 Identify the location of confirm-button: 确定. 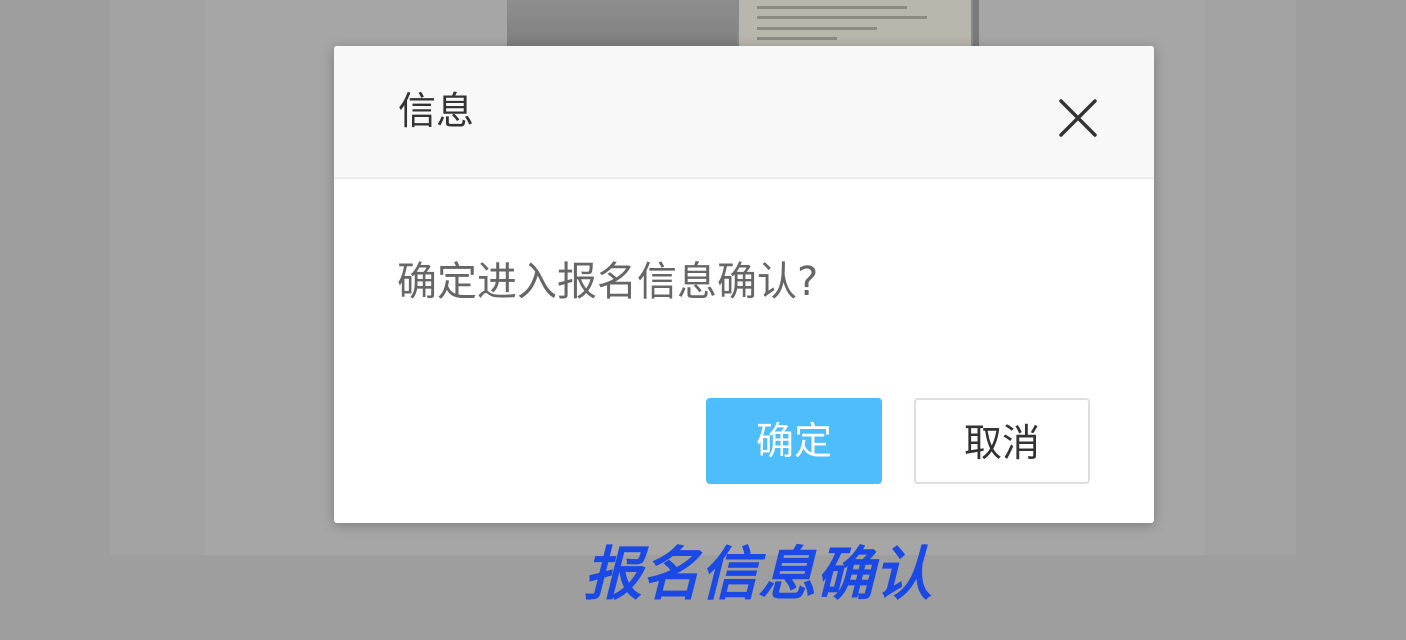
(794, 441).